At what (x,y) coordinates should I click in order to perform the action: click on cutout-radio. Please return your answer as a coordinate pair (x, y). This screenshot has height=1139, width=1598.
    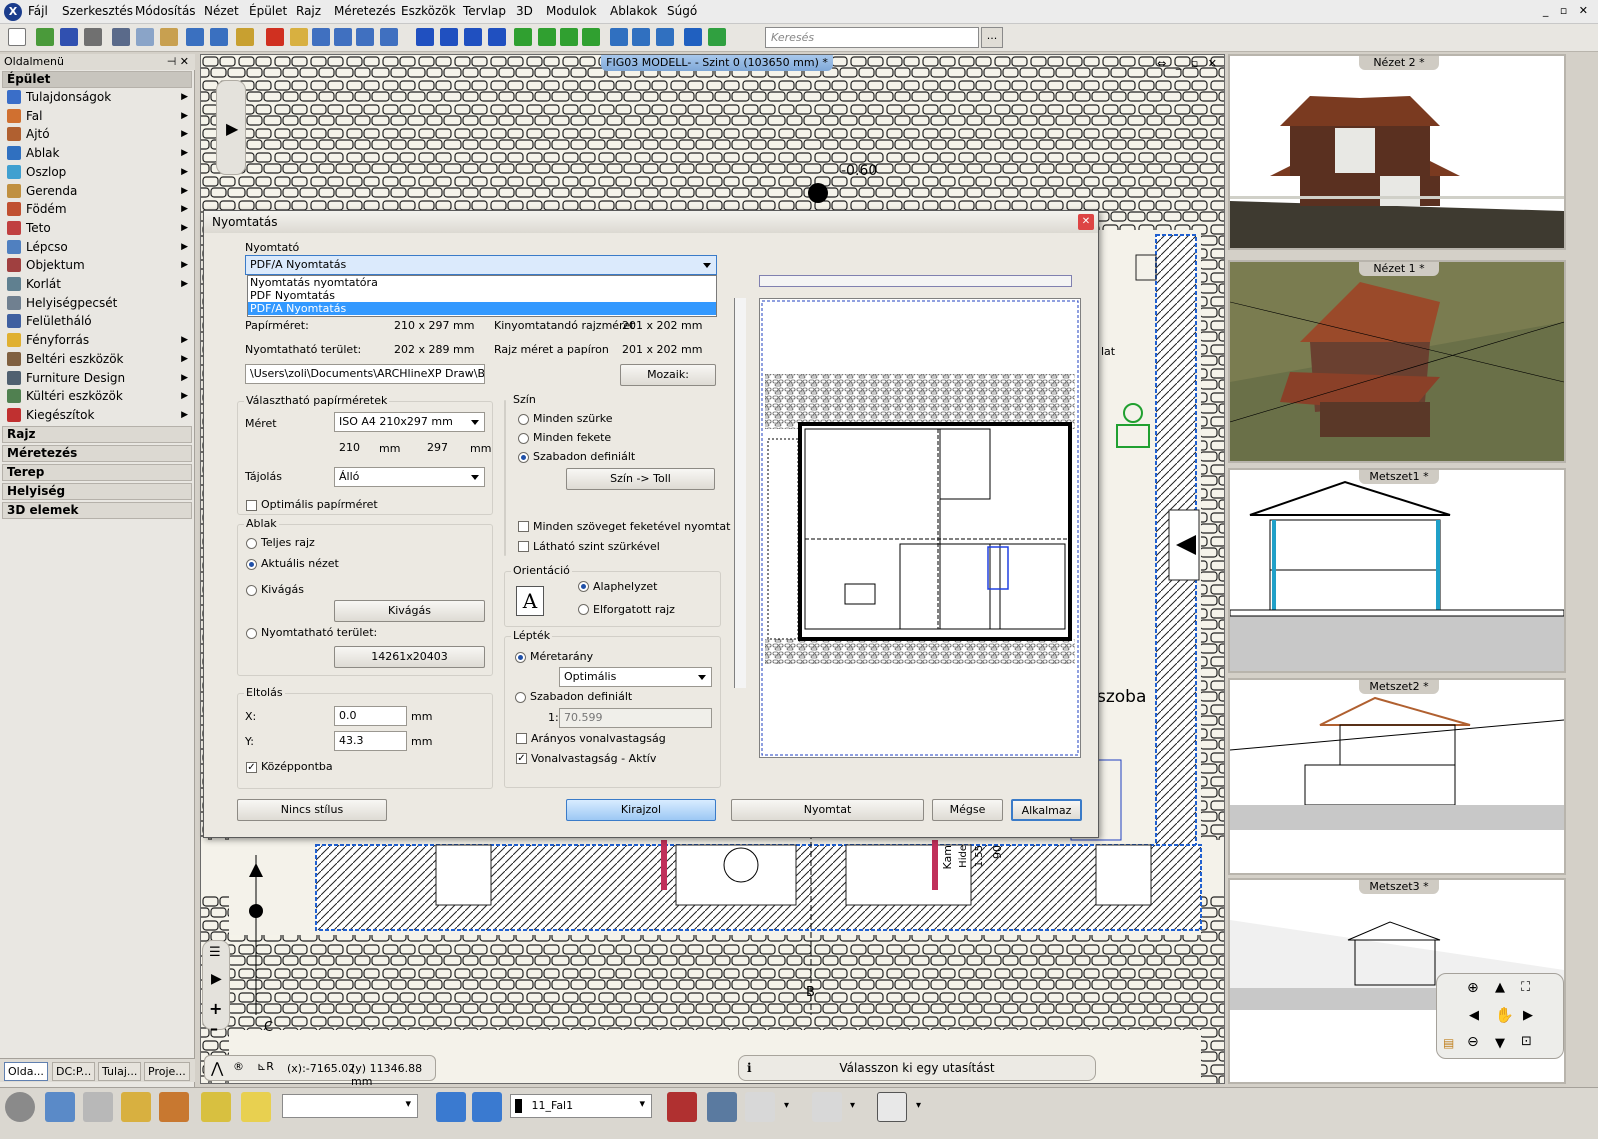
    Looking at the image, I should click on (251, 590).